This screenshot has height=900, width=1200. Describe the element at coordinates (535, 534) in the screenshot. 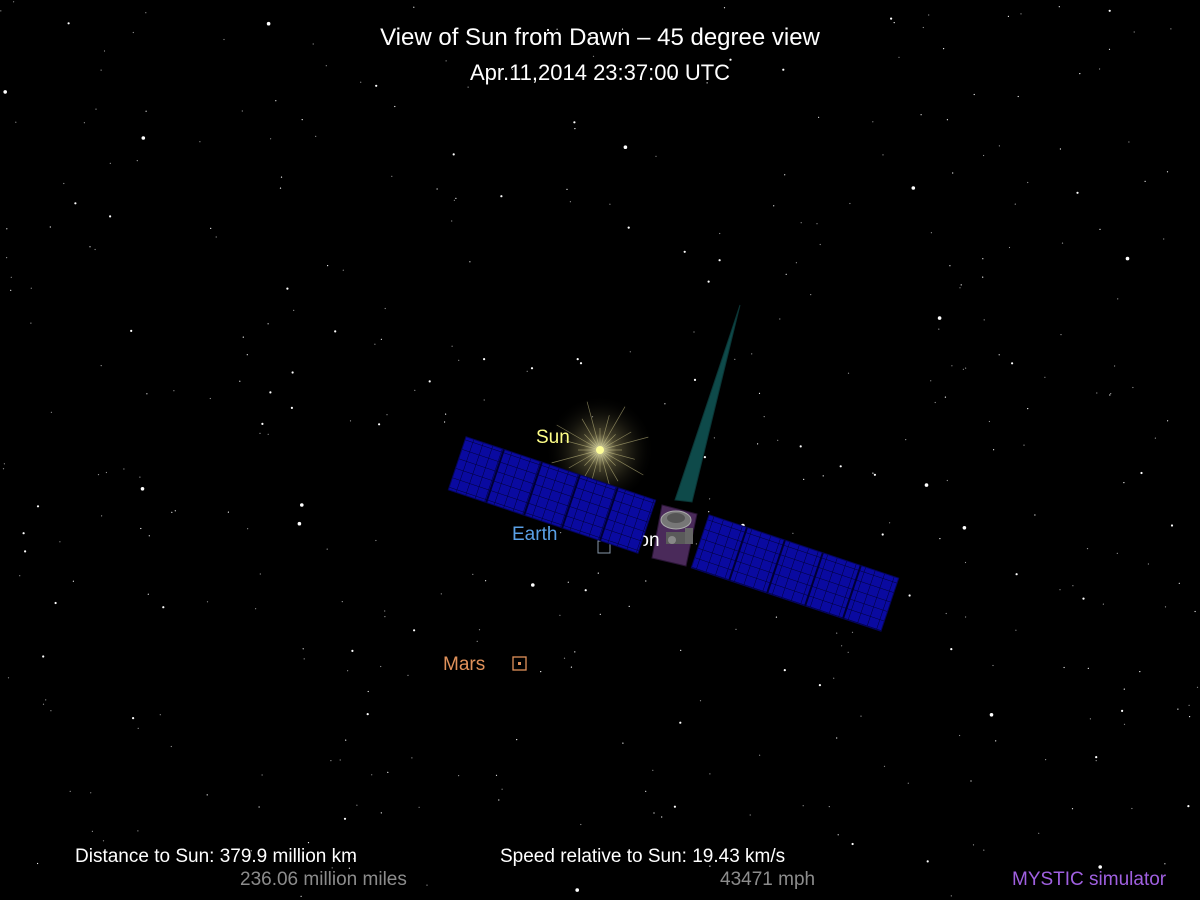

I see `earth-label: Earth` at that location.